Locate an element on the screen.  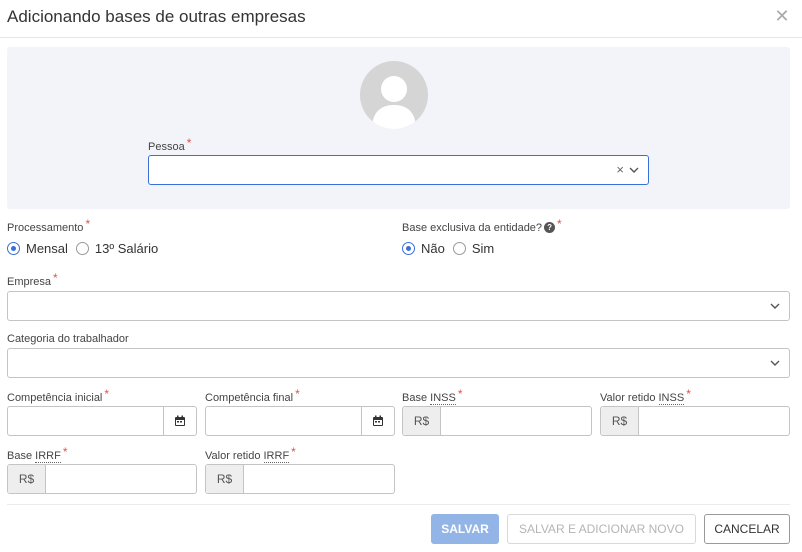
save-and-add-new-button: SALVAR E ADICIONAR NOVO is located at coordinates (601, 529).